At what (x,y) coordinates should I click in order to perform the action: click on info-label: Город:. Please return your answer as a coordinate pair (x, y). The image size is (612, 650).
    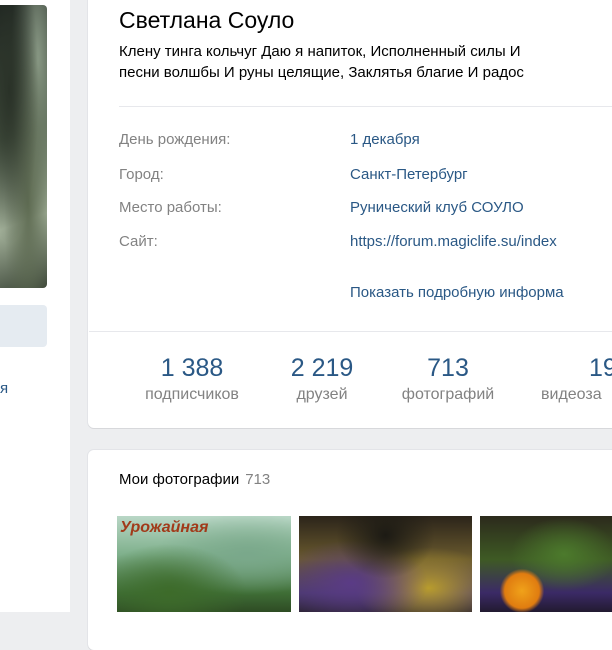
    Looking at the image, I should click on (141, 174).